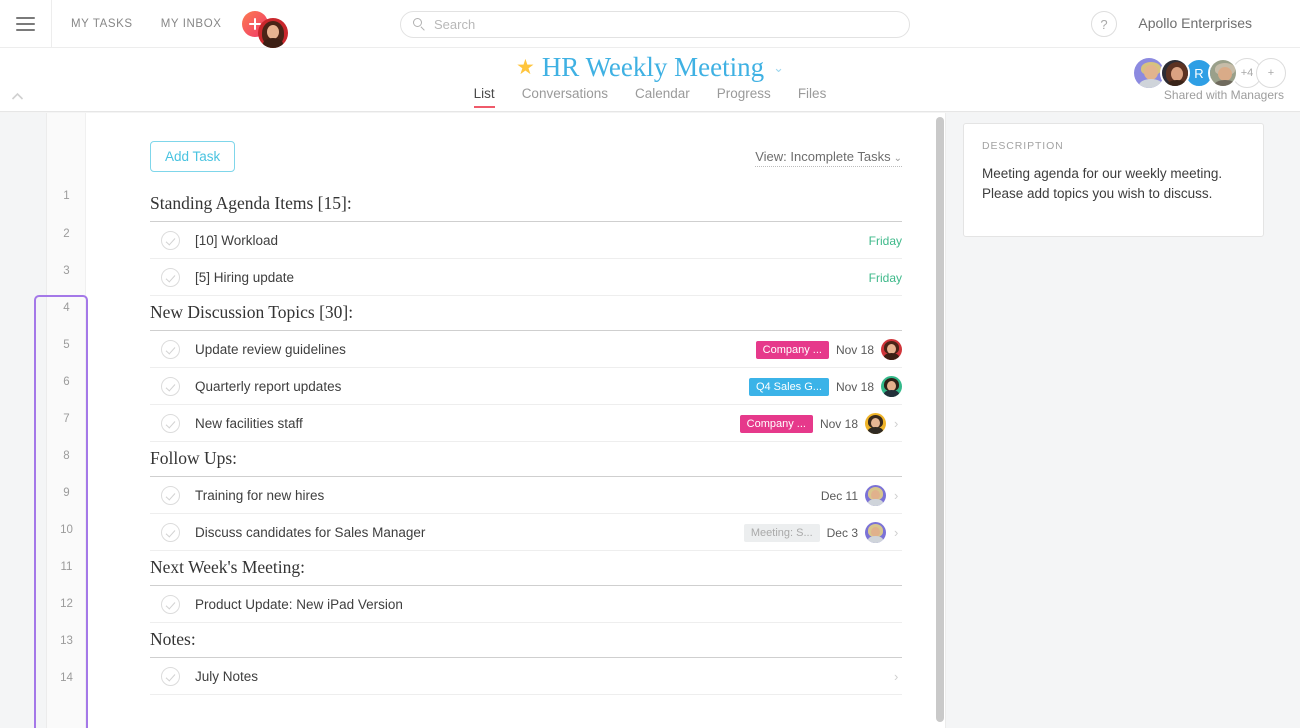 The height and width of the screenshot is (728, 1300). What do you see at coordinates (66, 604) in the screenshot?
I see `gutter-line-number: 12` at bounding box center [66, 604].